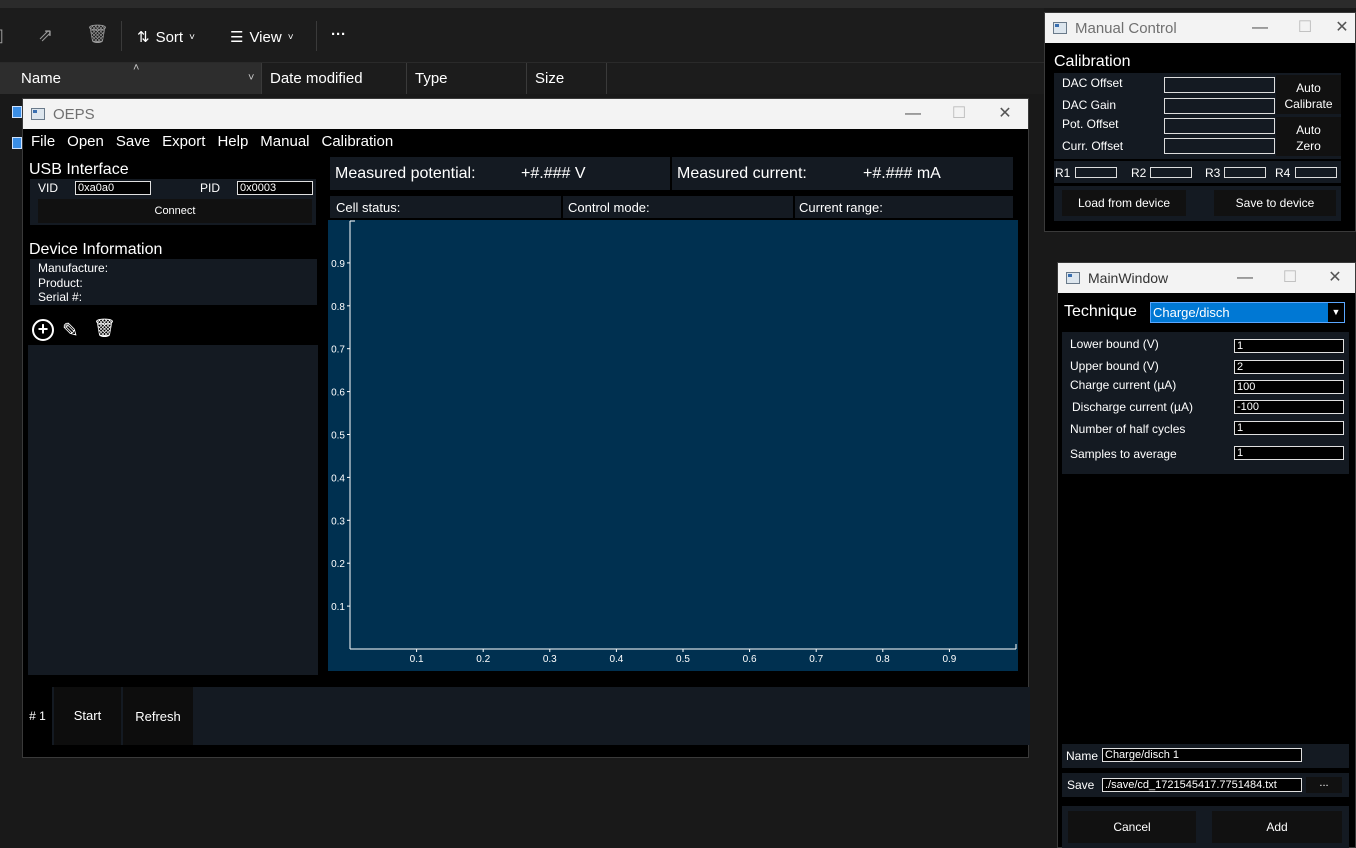 The height and width of the screenshot is (848, 1356). Describe the element at coordinates (210, 188) in the screenshot. I see `pid-label: PID` at that location.